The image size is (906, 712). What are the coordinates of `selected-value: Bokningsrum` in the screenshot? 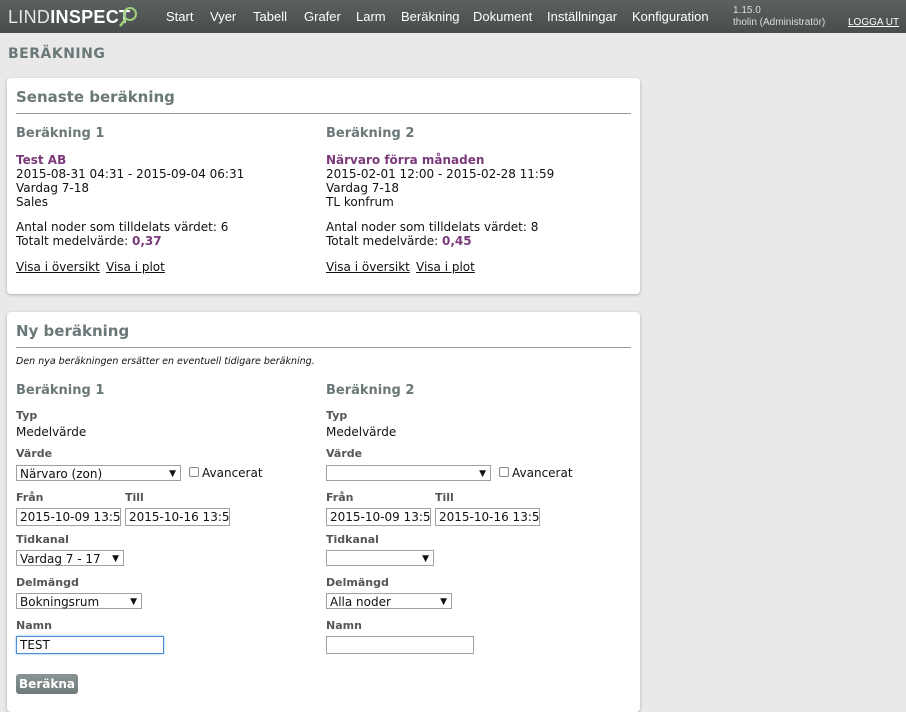 It's located at (60, 602).